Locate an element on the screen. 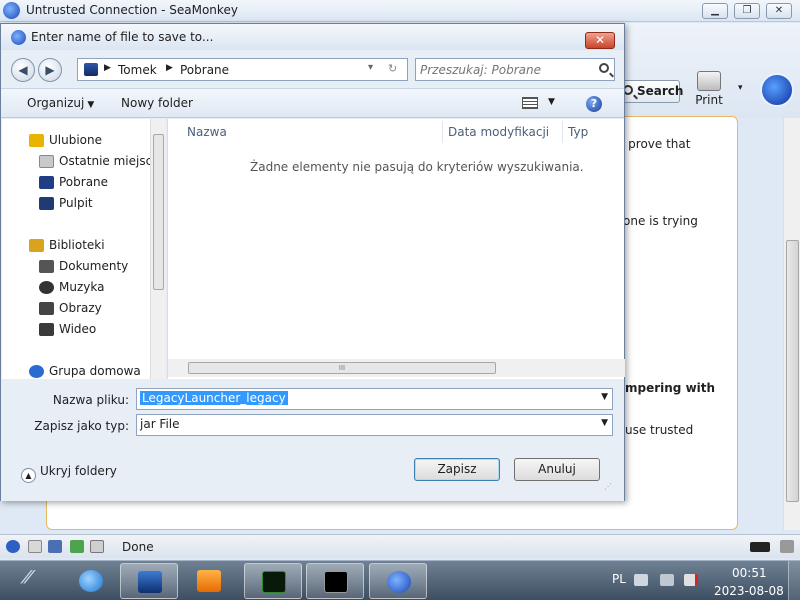 The image size is (800, 600). horizontal-scrollbar: III is located at coordinates (396, 368).